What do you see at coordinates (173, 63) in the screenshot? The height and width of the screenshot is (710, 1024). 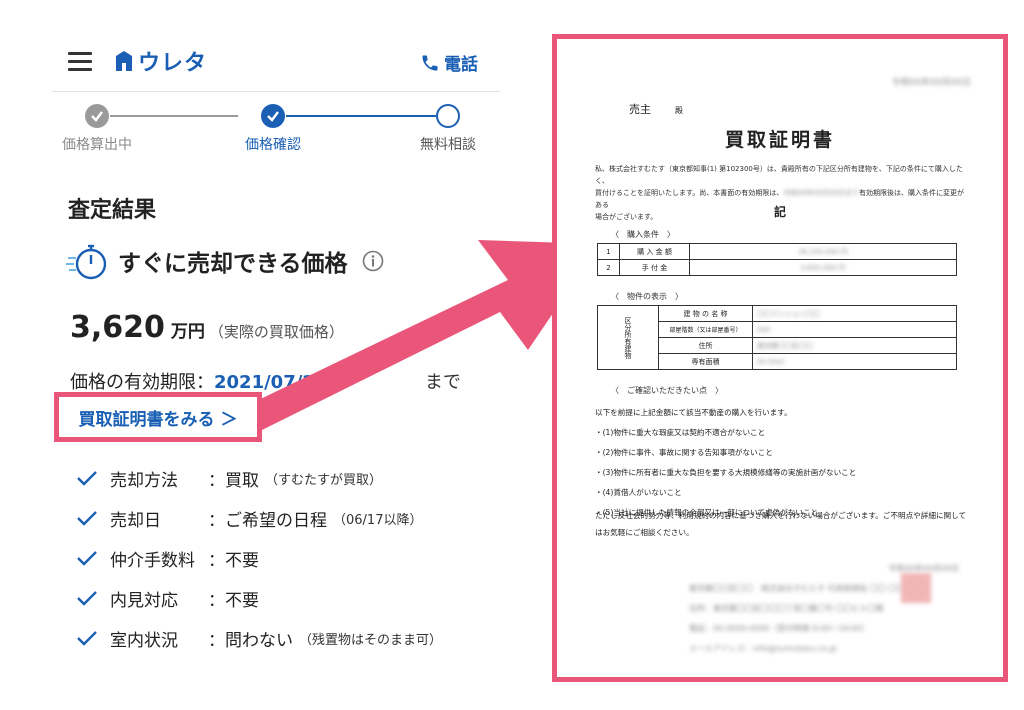 I see `logo-text: ウレタ` at bounding box center [173, 63].